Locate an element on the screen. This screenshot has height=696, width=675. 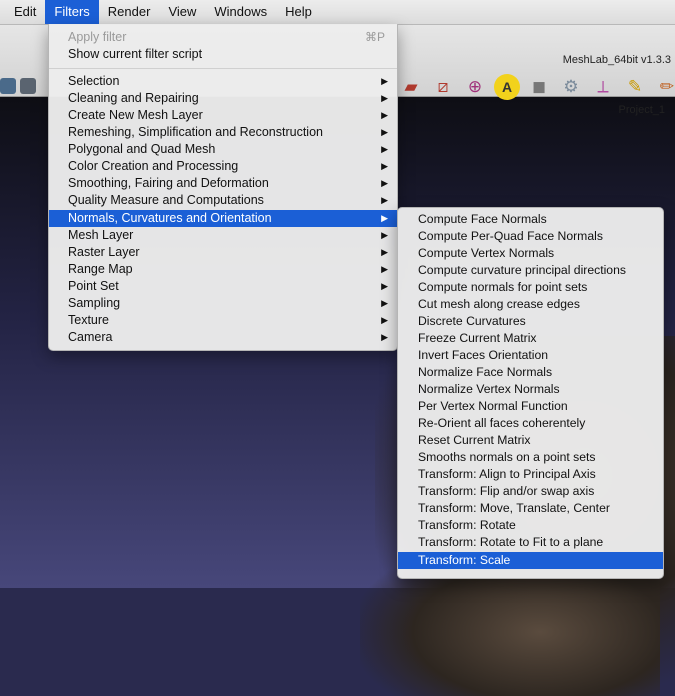
open-icon is located at coordinates (8, 86).